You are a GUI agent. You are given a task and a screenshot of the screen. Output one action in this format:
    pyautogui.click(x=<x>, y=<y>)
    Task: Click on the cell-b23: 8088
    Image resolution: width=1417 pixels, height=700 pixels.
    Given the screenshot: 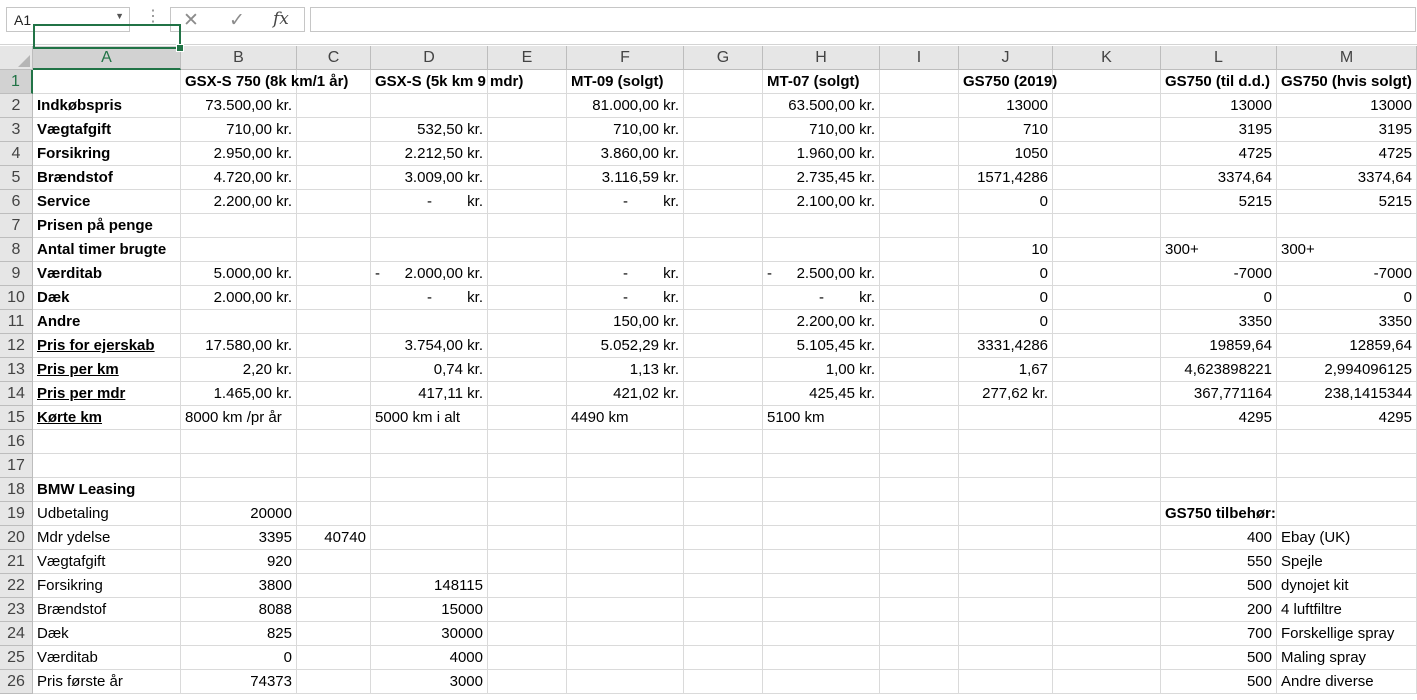 What is the action you would take?
    pyautogui.click(x=239, y=610)
    